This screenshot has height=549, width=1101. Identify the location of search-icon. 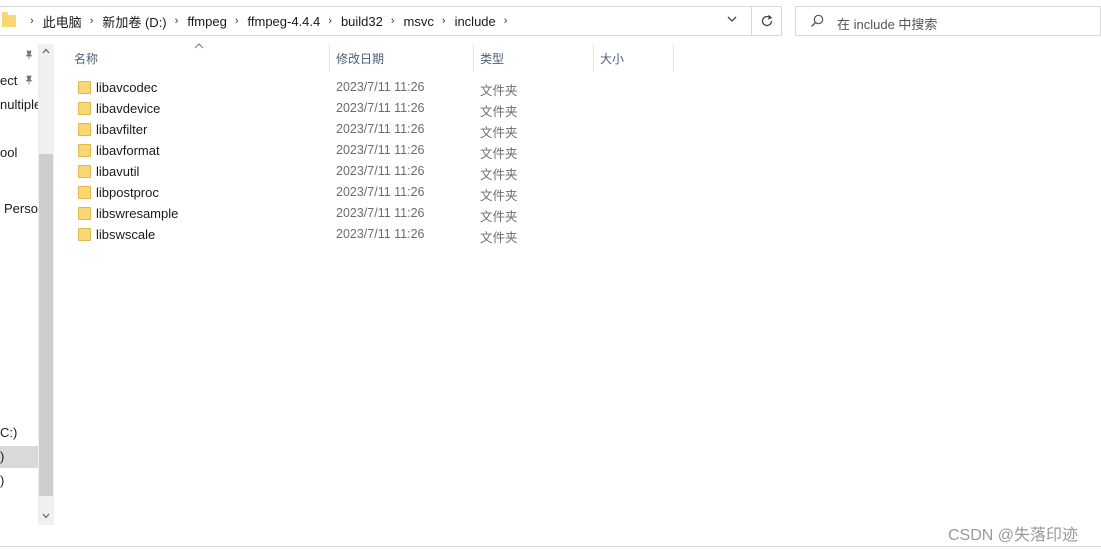
(817, 20).